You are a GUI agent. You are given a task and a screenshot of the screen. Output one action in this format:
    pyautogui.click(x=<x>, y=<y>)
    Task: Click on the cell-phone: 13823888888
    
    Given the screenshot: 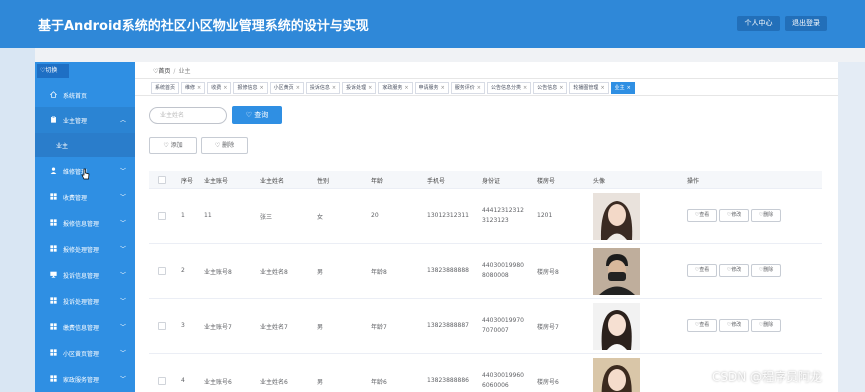 What is the action you would take?
    pyautogui.click(x=448, y=270)
    